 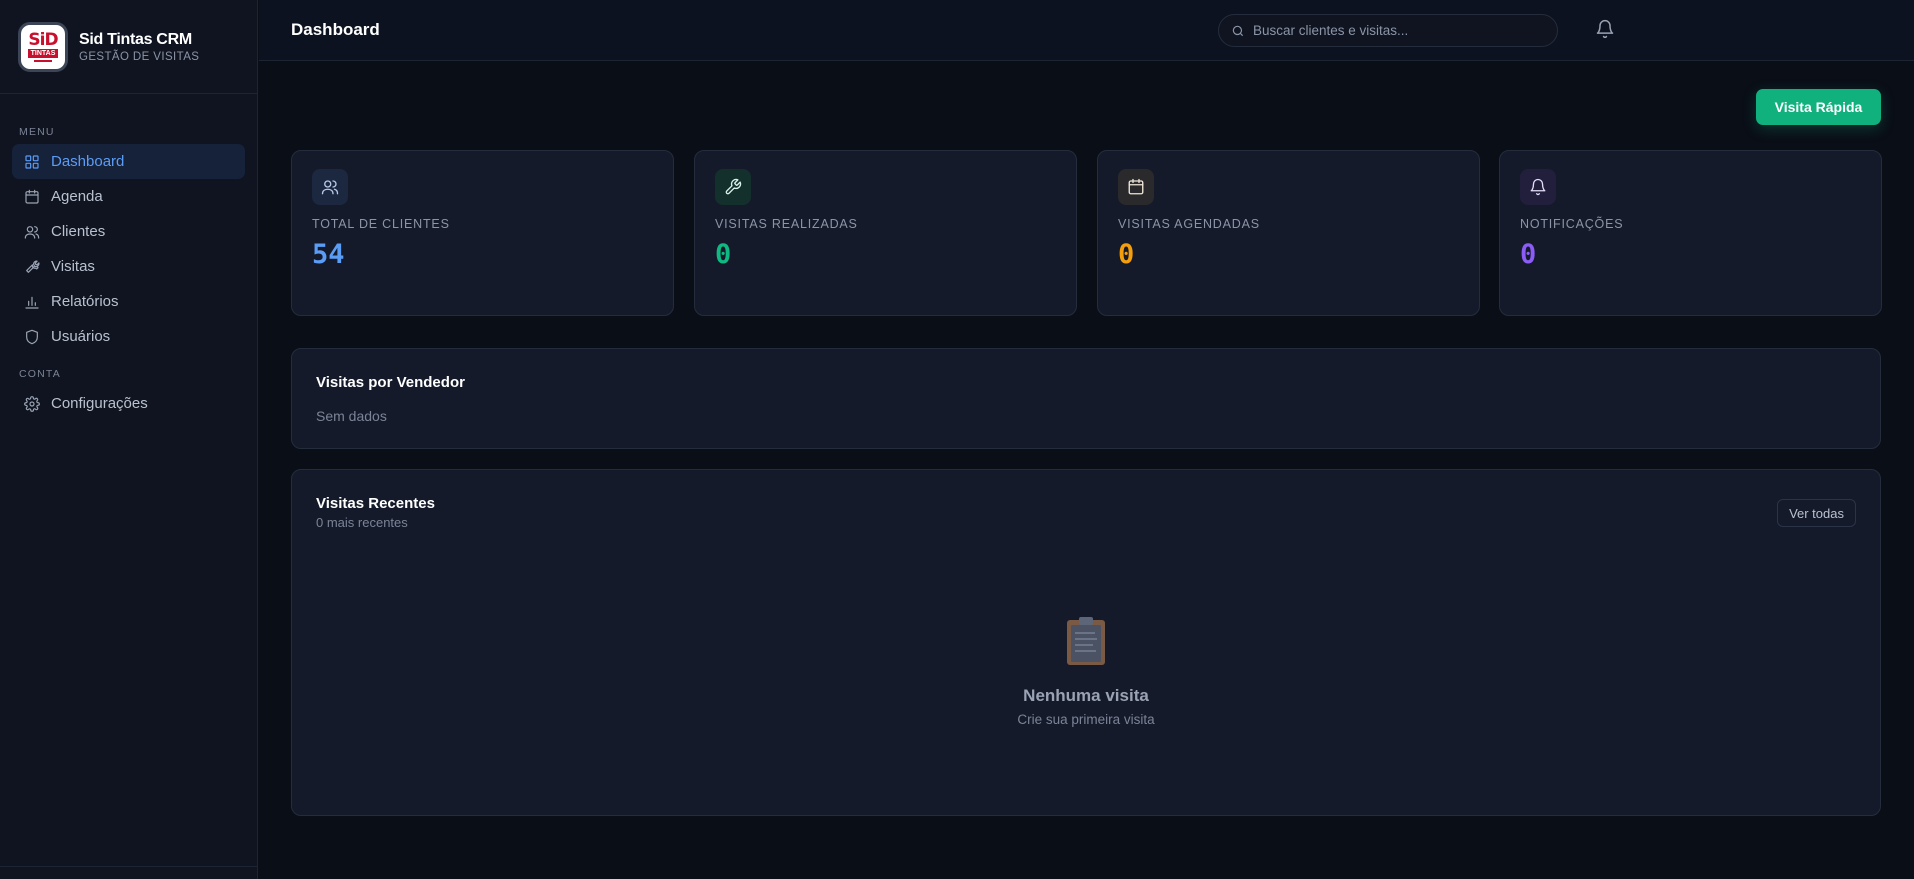 I want to click on panel-title: Visitas por Vendedor, so click(x=390, y=382).